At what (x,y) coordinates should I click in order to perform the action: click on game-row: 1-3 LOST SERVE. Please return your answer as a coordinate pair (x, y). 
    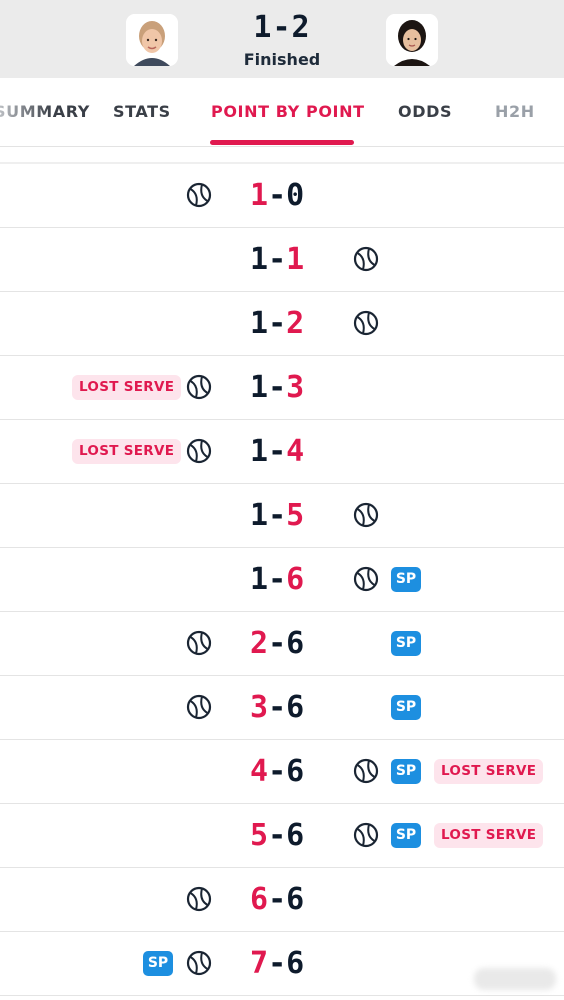
    Looking at the image, I should click on (282, 388).